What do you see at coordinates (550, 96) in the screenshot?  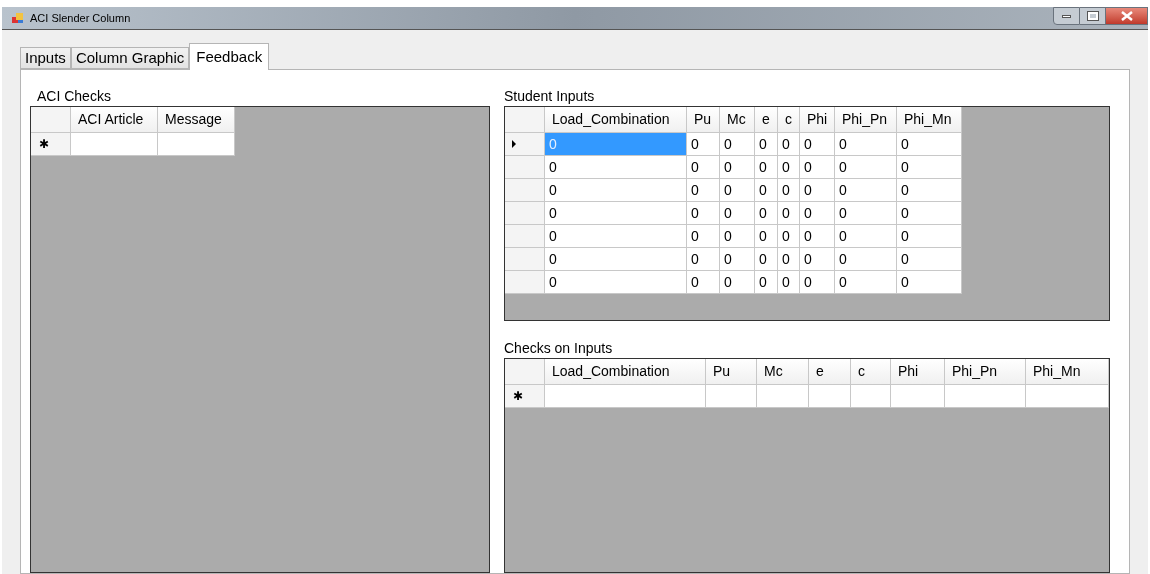 I see `section-title: Student Inputs` at bounding box center [550, 96].